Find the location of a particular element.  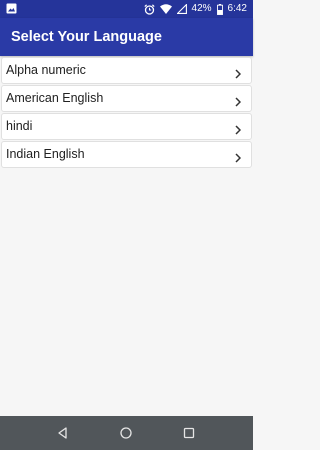

signal-icon is located at coordinates (181, 9).